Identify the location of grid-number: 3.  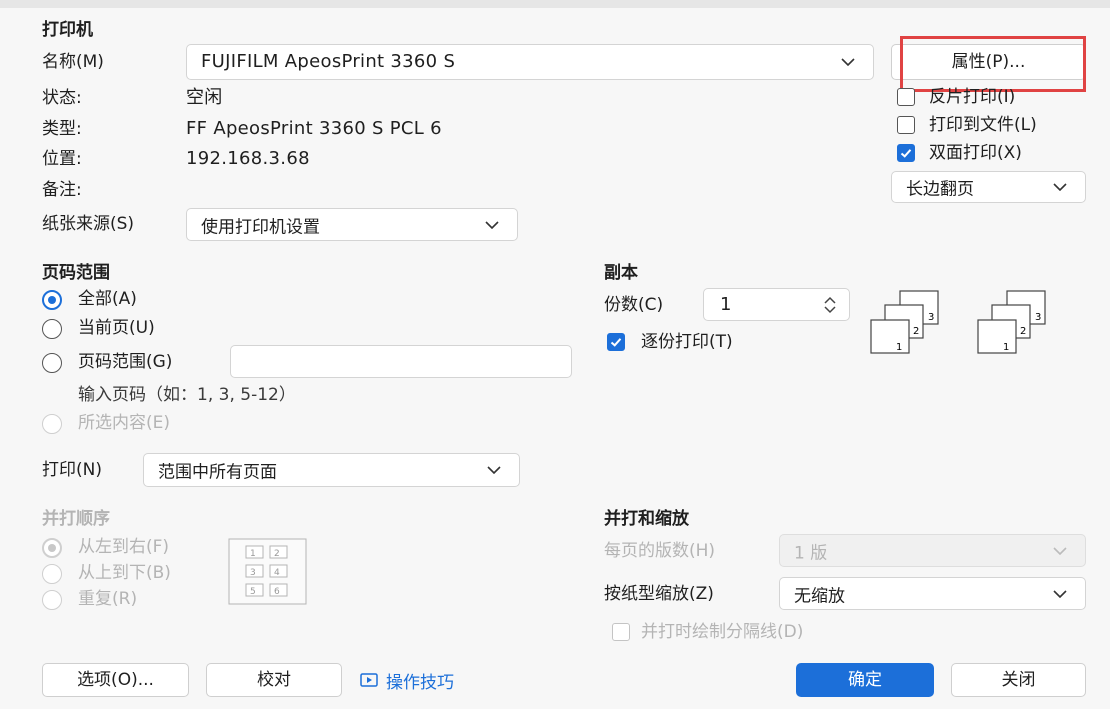
(253, 573).